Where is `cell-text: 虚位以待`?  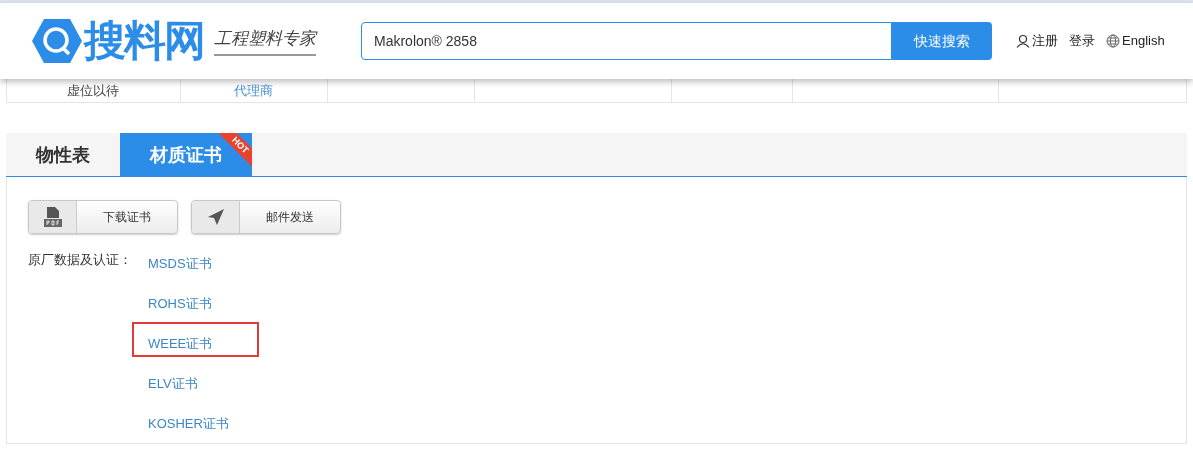 cell-text: 虚位以待 is located at coordinates (93, 90).